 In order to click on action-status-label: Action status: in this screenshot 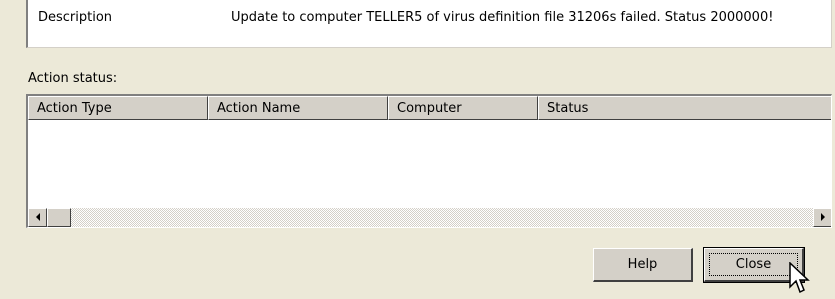, I will do `click(73, 78)`.